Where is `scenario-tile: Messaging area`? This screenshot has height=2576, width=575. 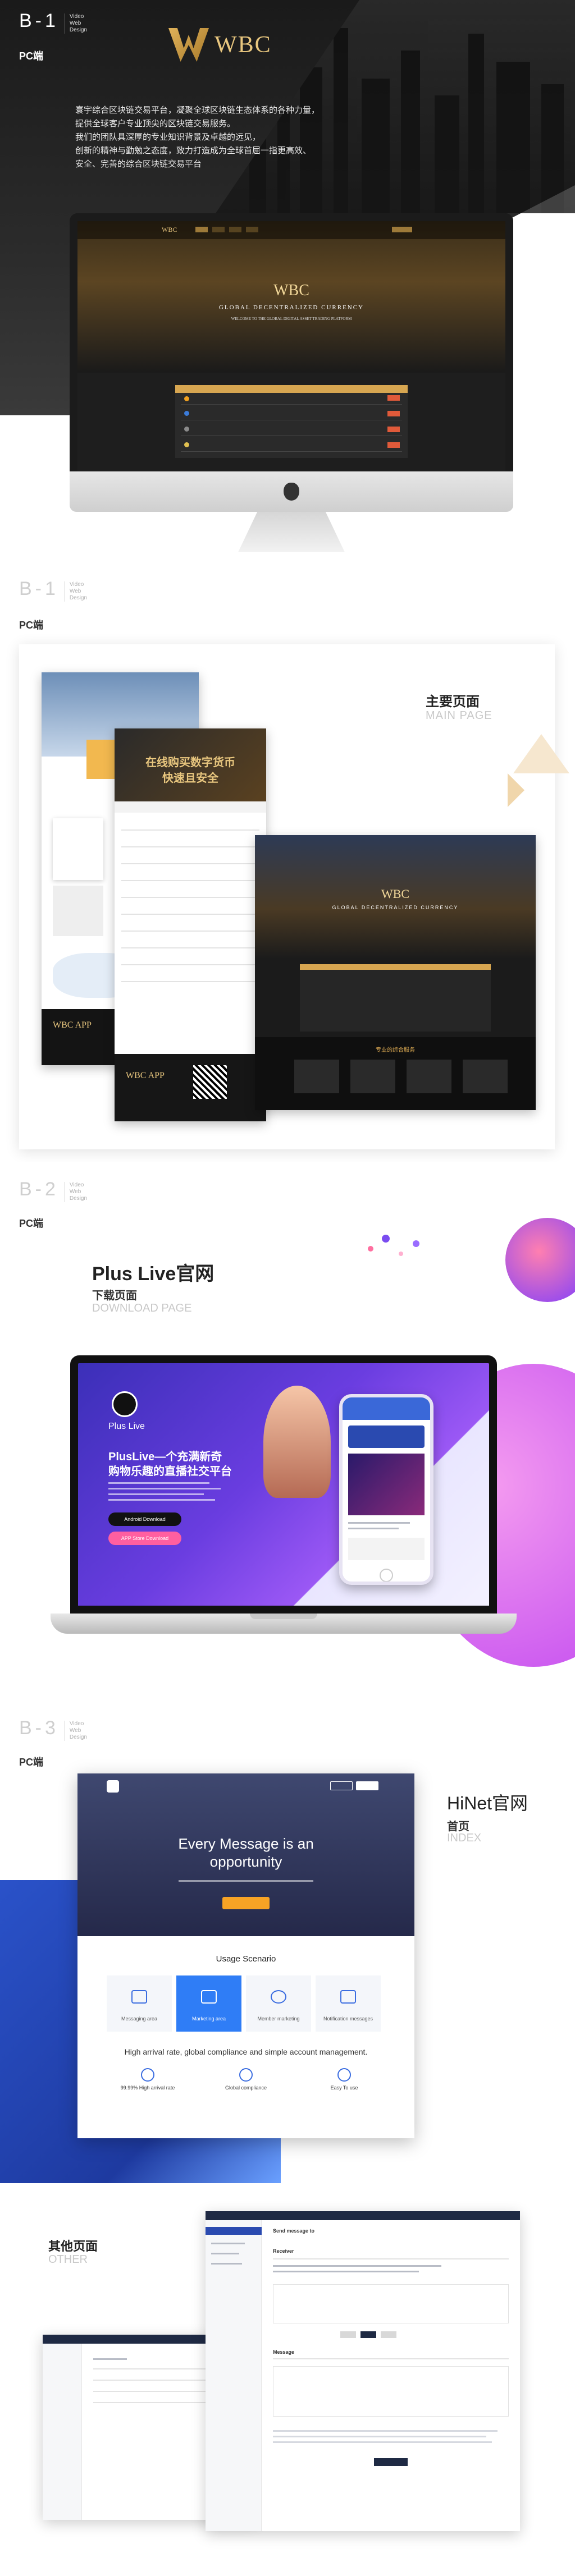
scenario-tile: Messaging area is located at coordinates (139, 2003).